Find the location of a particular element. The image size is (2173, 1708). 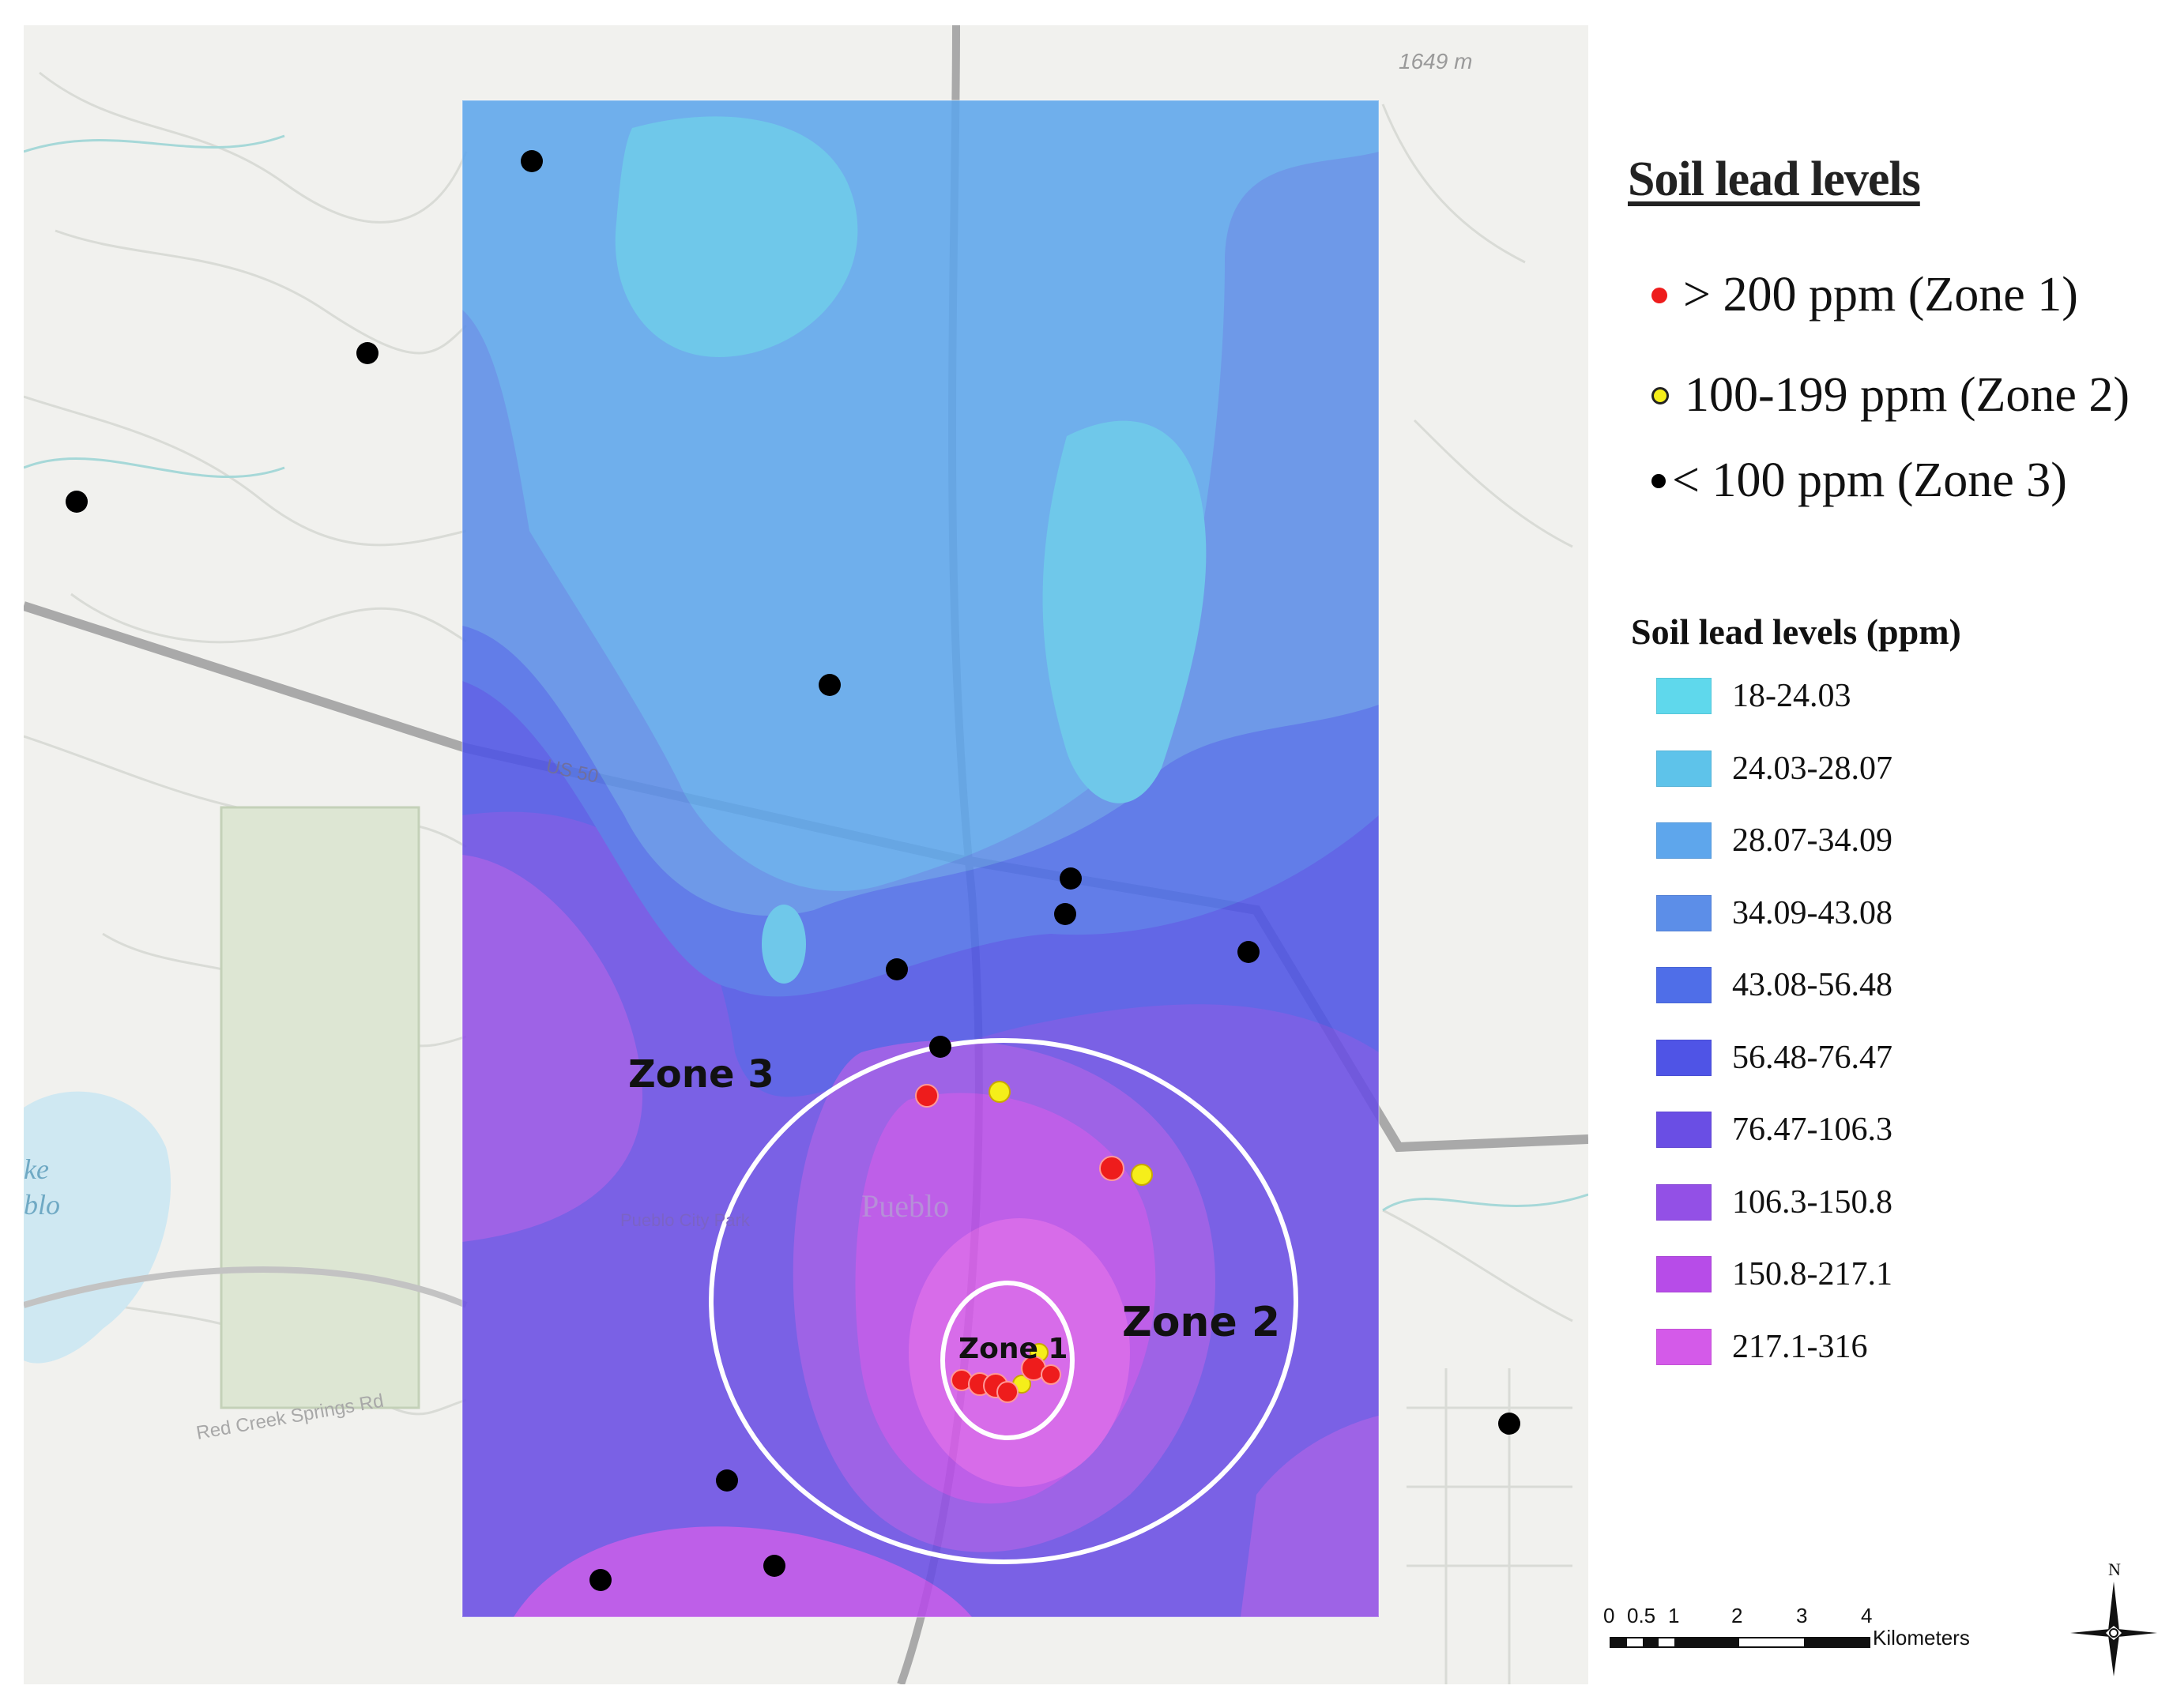

scale-tick-label: 0.5 is located at coordinates (1641, 1615).